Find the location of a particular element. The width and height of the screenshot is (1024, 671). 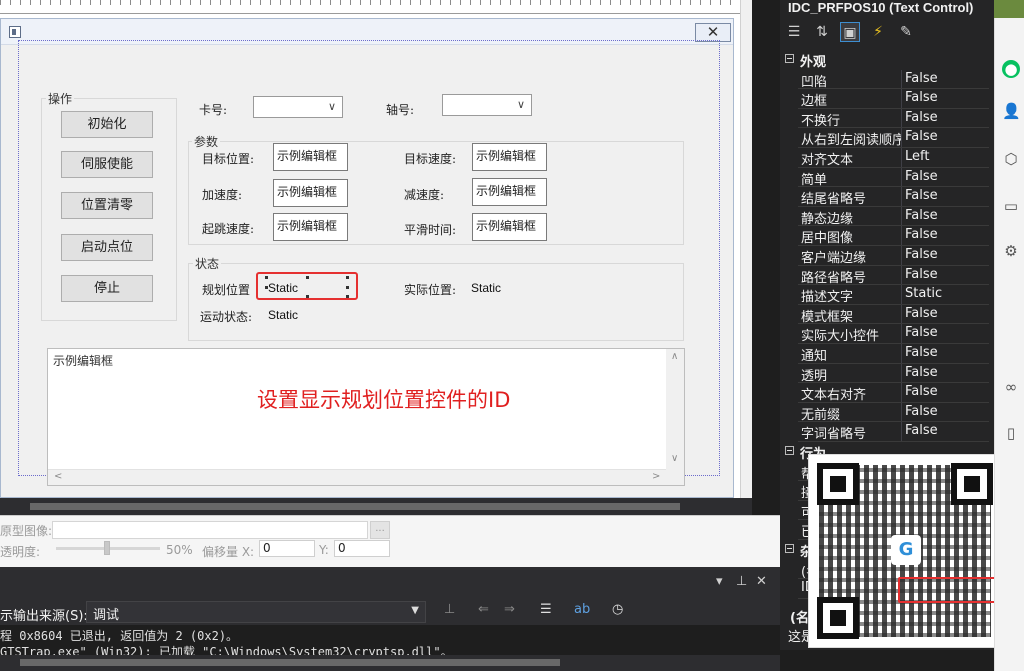

contacts-icon: 👤 is located at coordinates (1011, 111).